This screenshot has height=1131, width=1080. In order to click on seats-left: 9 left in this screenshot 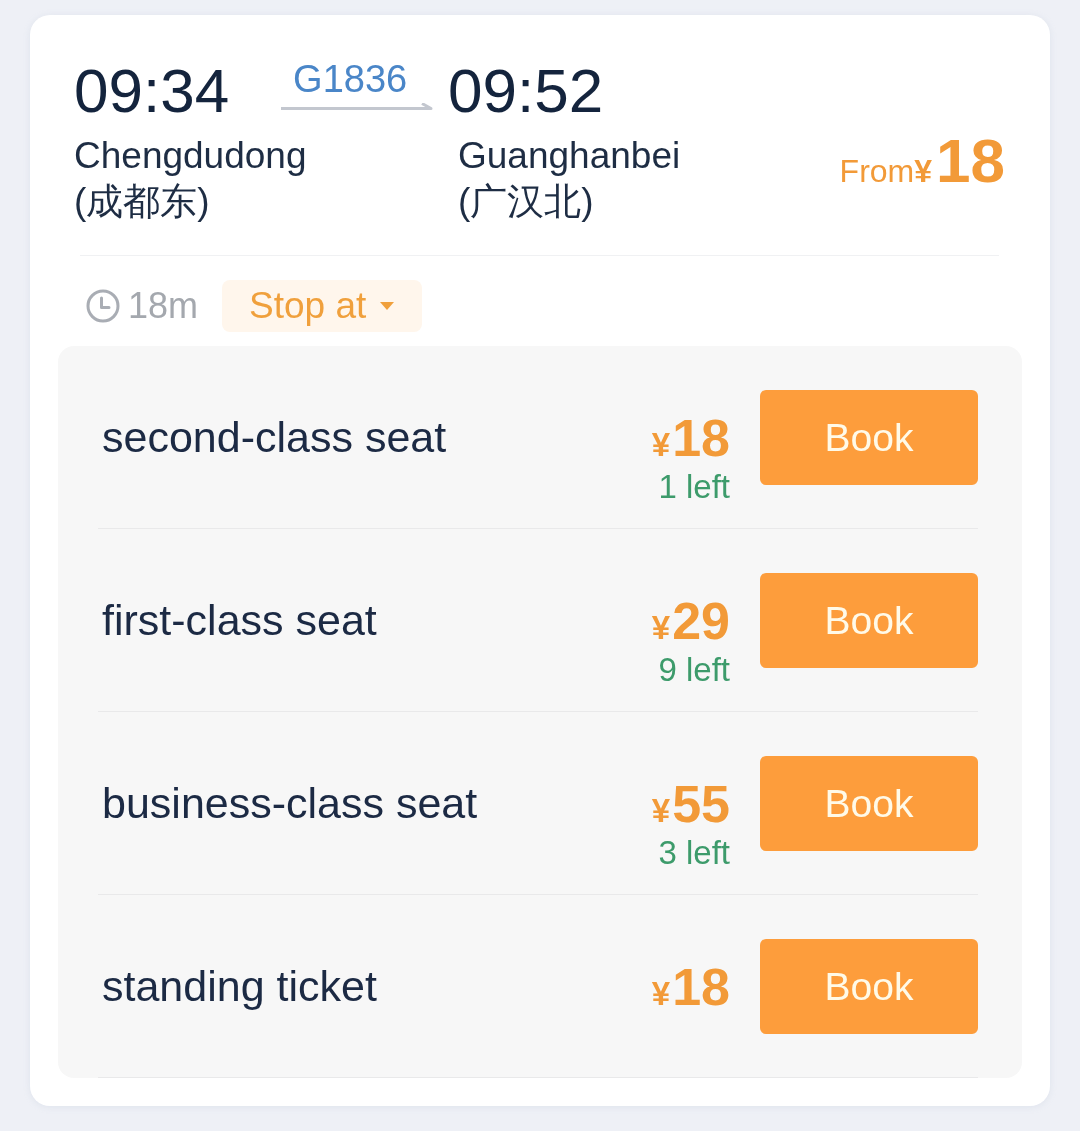, I will do `click(694, 670)`.